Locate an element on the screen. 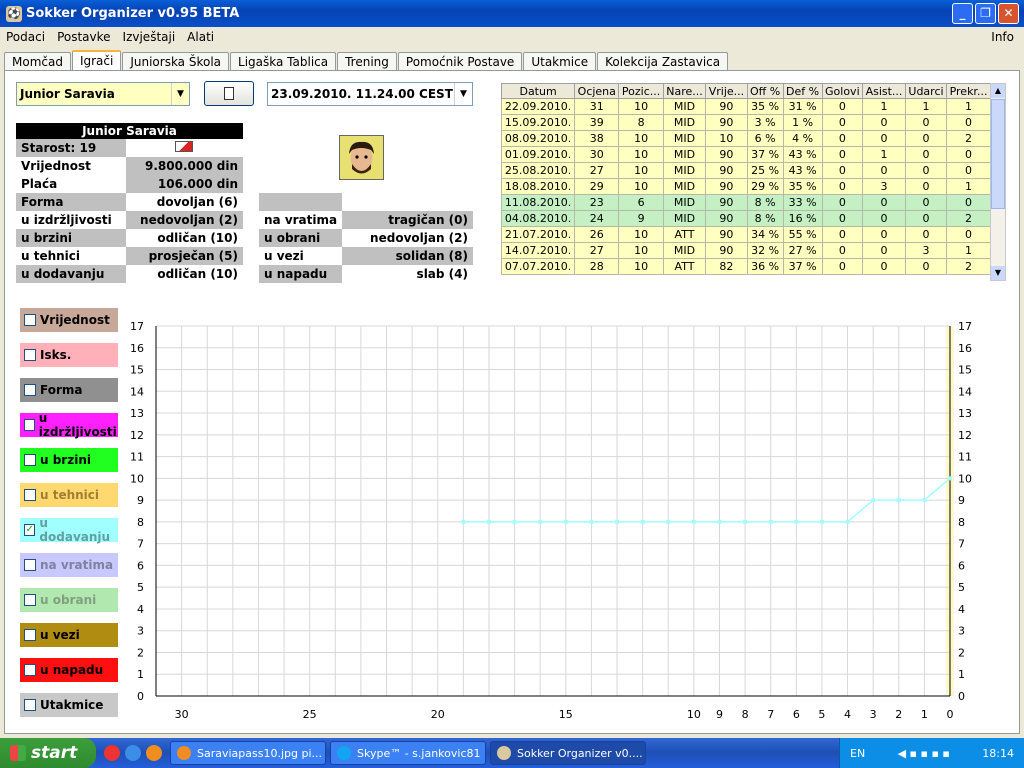 This screenshot has width=1024, height=768. chrome-icon is located at coordinates (112, 753).